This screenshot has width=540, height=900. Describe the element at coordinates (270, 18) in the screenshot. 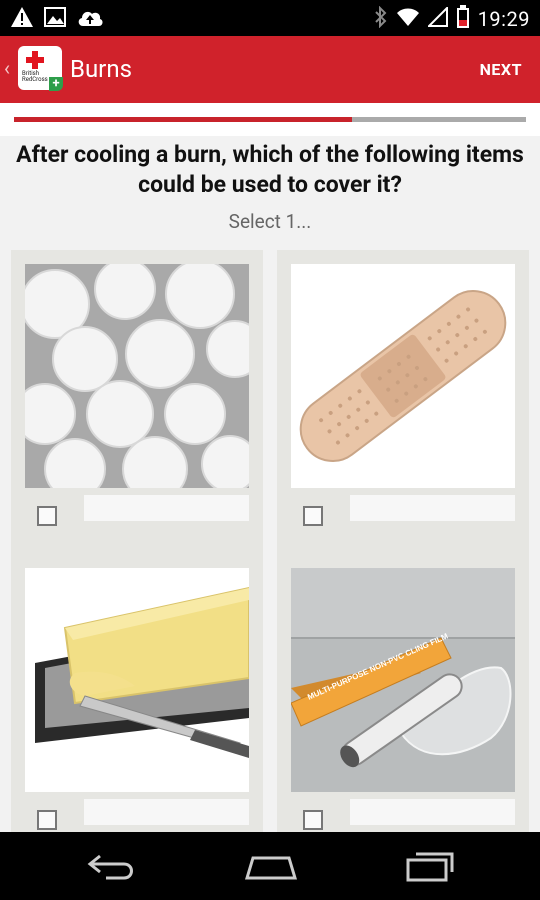

I see `status-bar: 19:29` at that location.